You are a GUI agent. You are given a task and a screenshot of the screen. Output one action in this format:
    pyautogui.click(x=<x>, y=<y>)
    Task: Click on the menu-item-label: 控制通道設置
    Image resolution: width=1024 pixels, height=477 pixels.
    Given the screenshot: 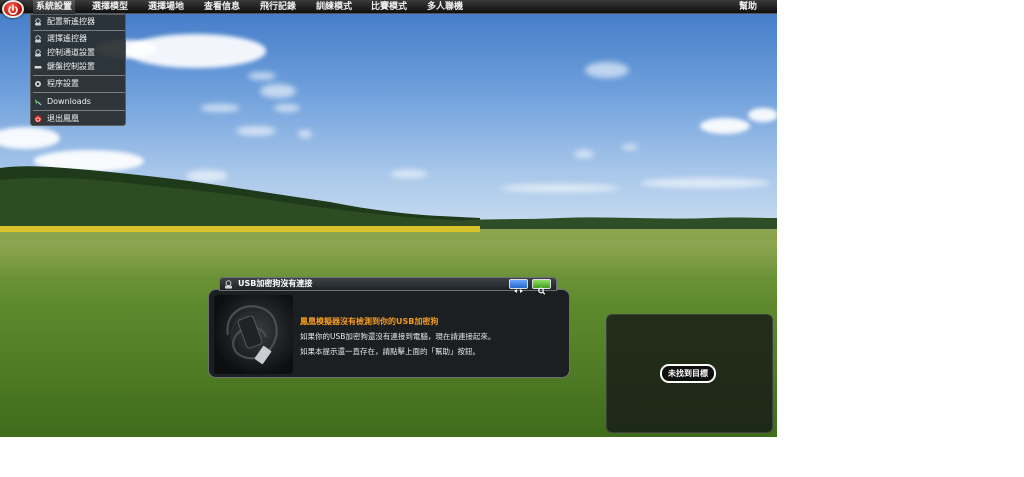 What is the action you would take?
    pyautogui.click(x=71, y=52)
    